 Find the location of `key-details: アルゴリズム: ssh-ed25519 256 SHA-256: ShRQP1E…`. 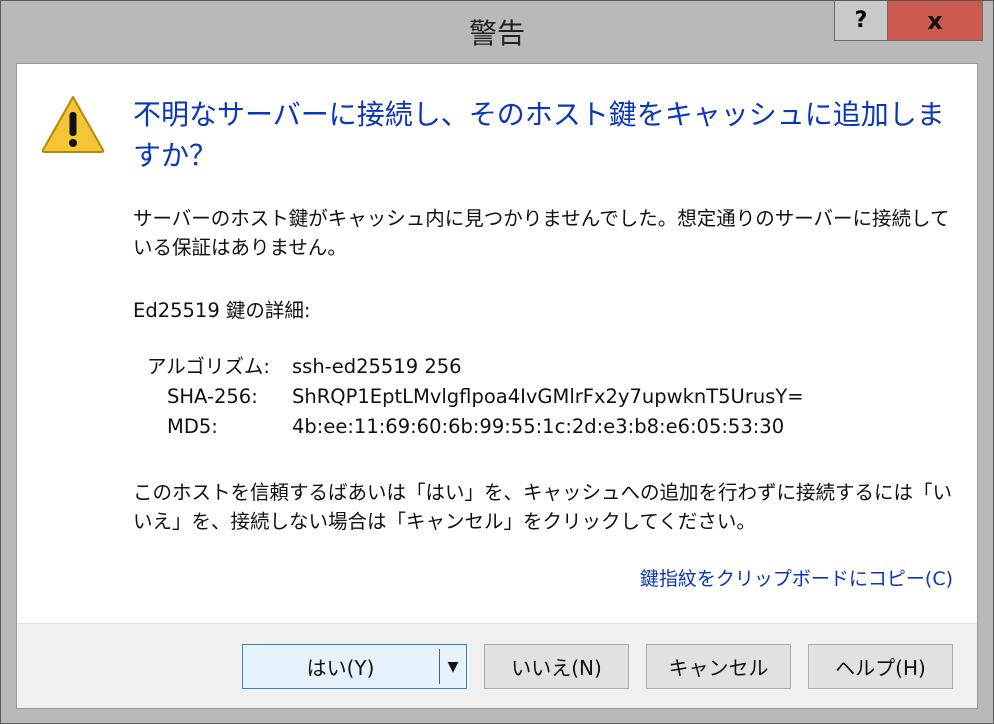

key-details: アルゴリズム: ssh-ed25519 256 SHA-256: ShRQP1E… is located at coordinates (475, 397).